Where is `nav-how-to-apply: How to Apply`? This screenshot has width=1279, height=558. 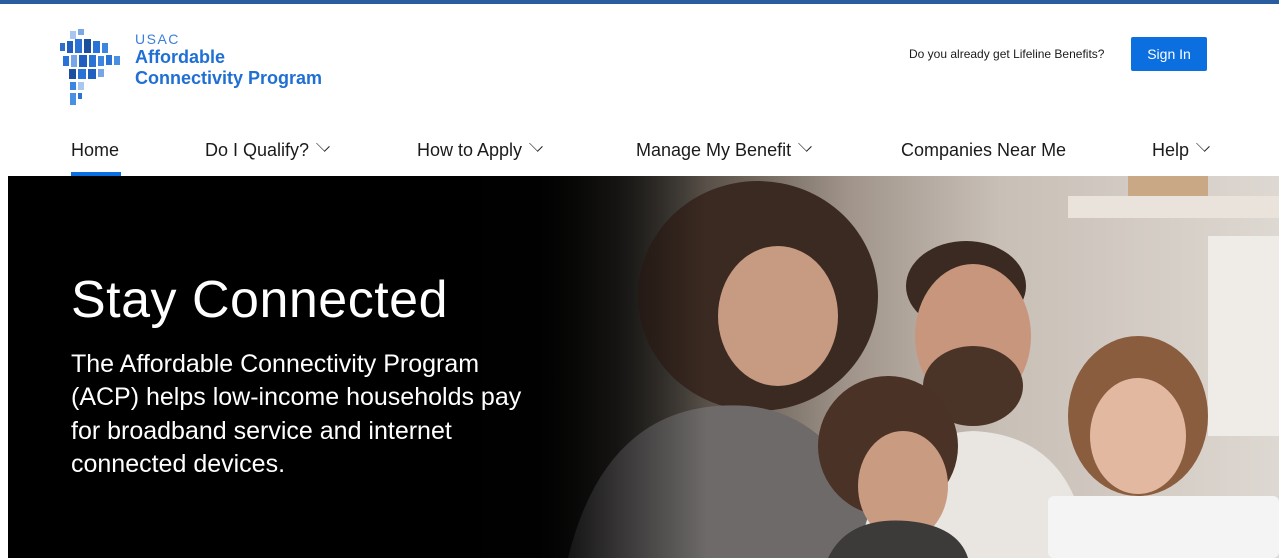
nav-how-to-apply: How to Apply is located at coordinates (480, 149).